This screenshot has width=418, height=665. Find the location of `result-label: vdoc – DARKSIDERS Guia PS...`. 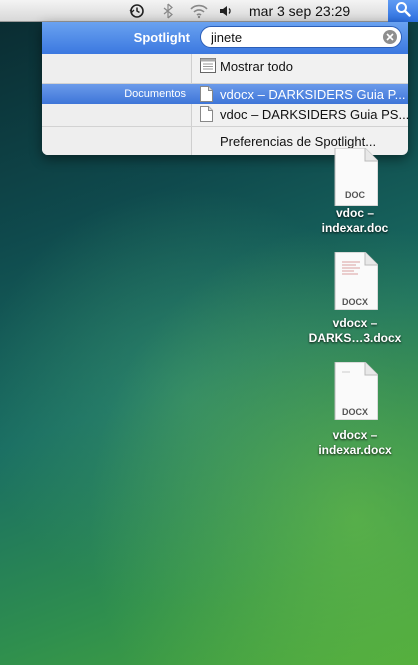

result-label: vdoc – DARKSIDERS Guia PS... is located at coordinates (314, 114).